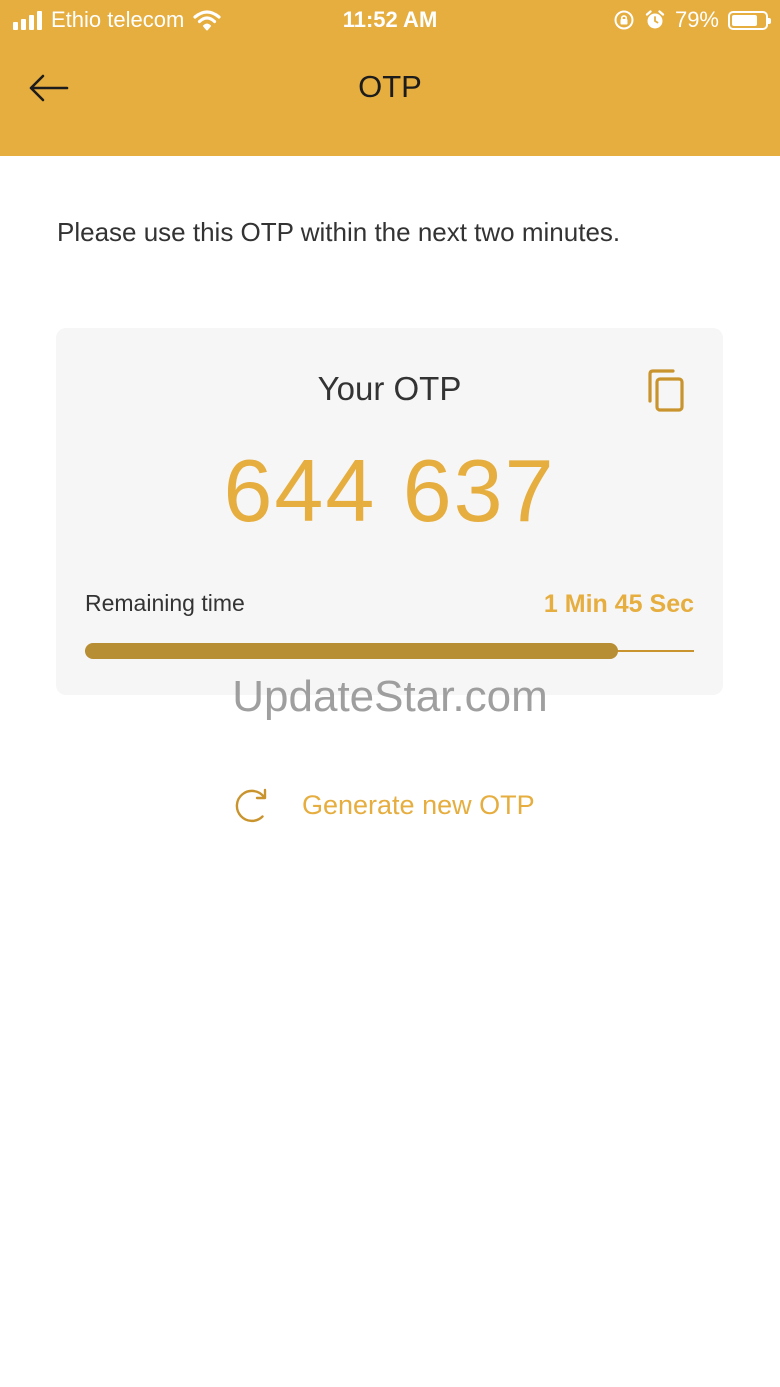 The height and width of the screenshot is (1387, 780). I want to click on otp-card-title: Your OTP, so click(389, 388).